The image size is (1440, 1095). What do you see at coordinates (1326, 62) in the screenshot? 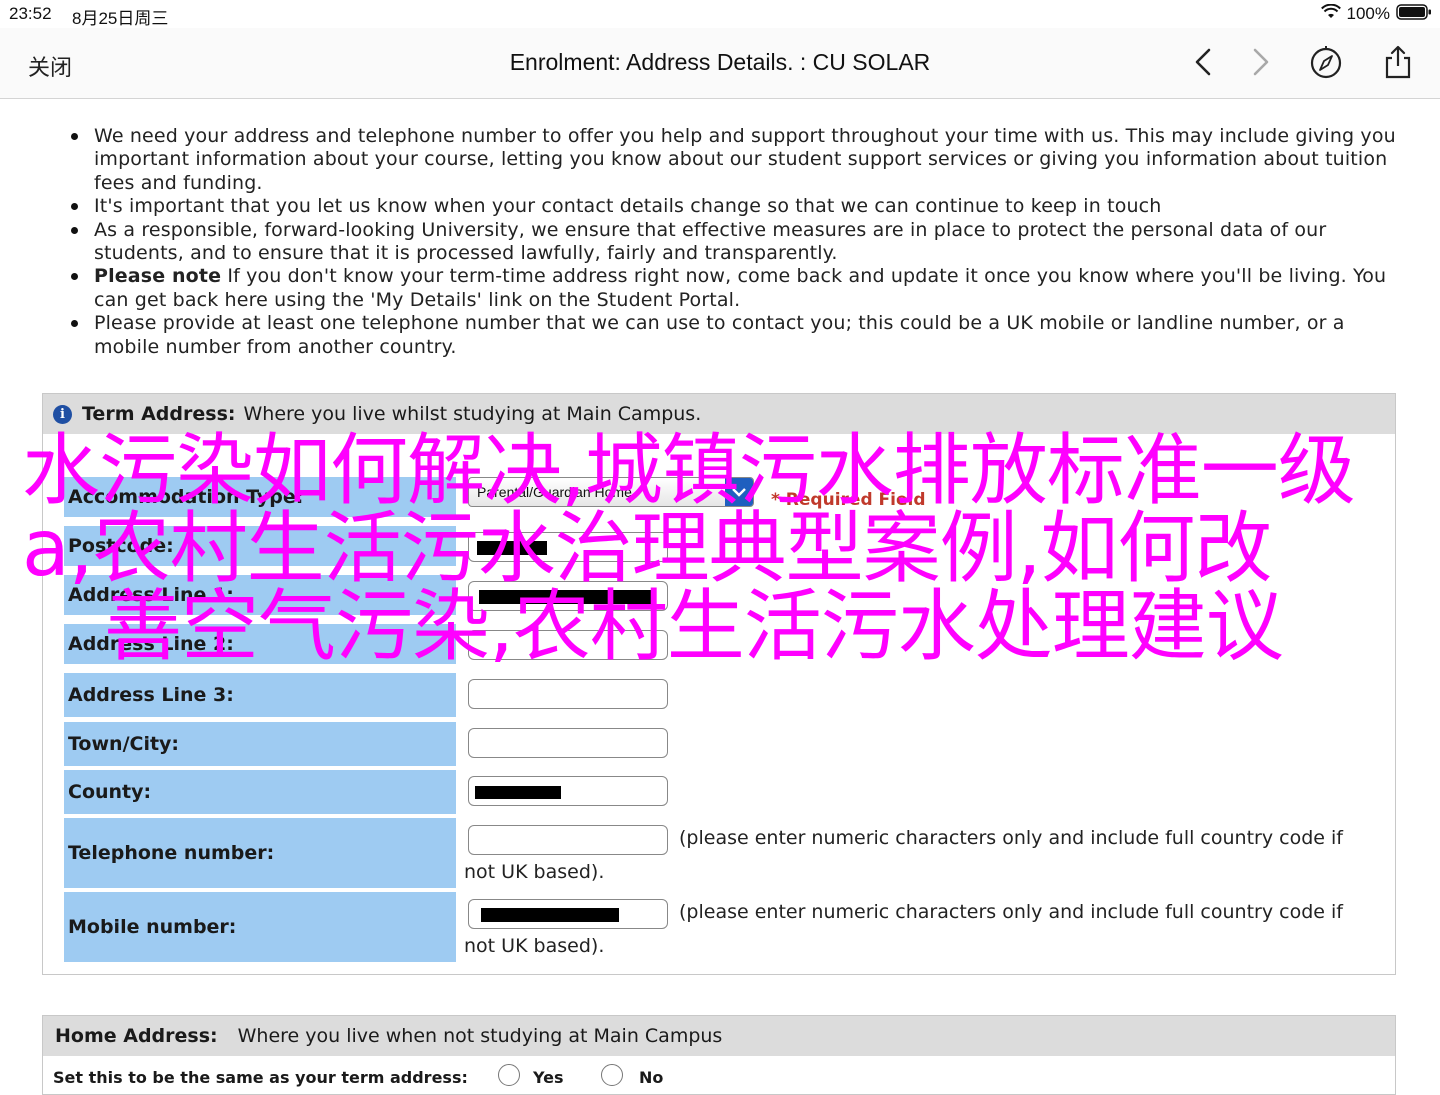
I see `compass-icon` at bounding box center [1326, 62].